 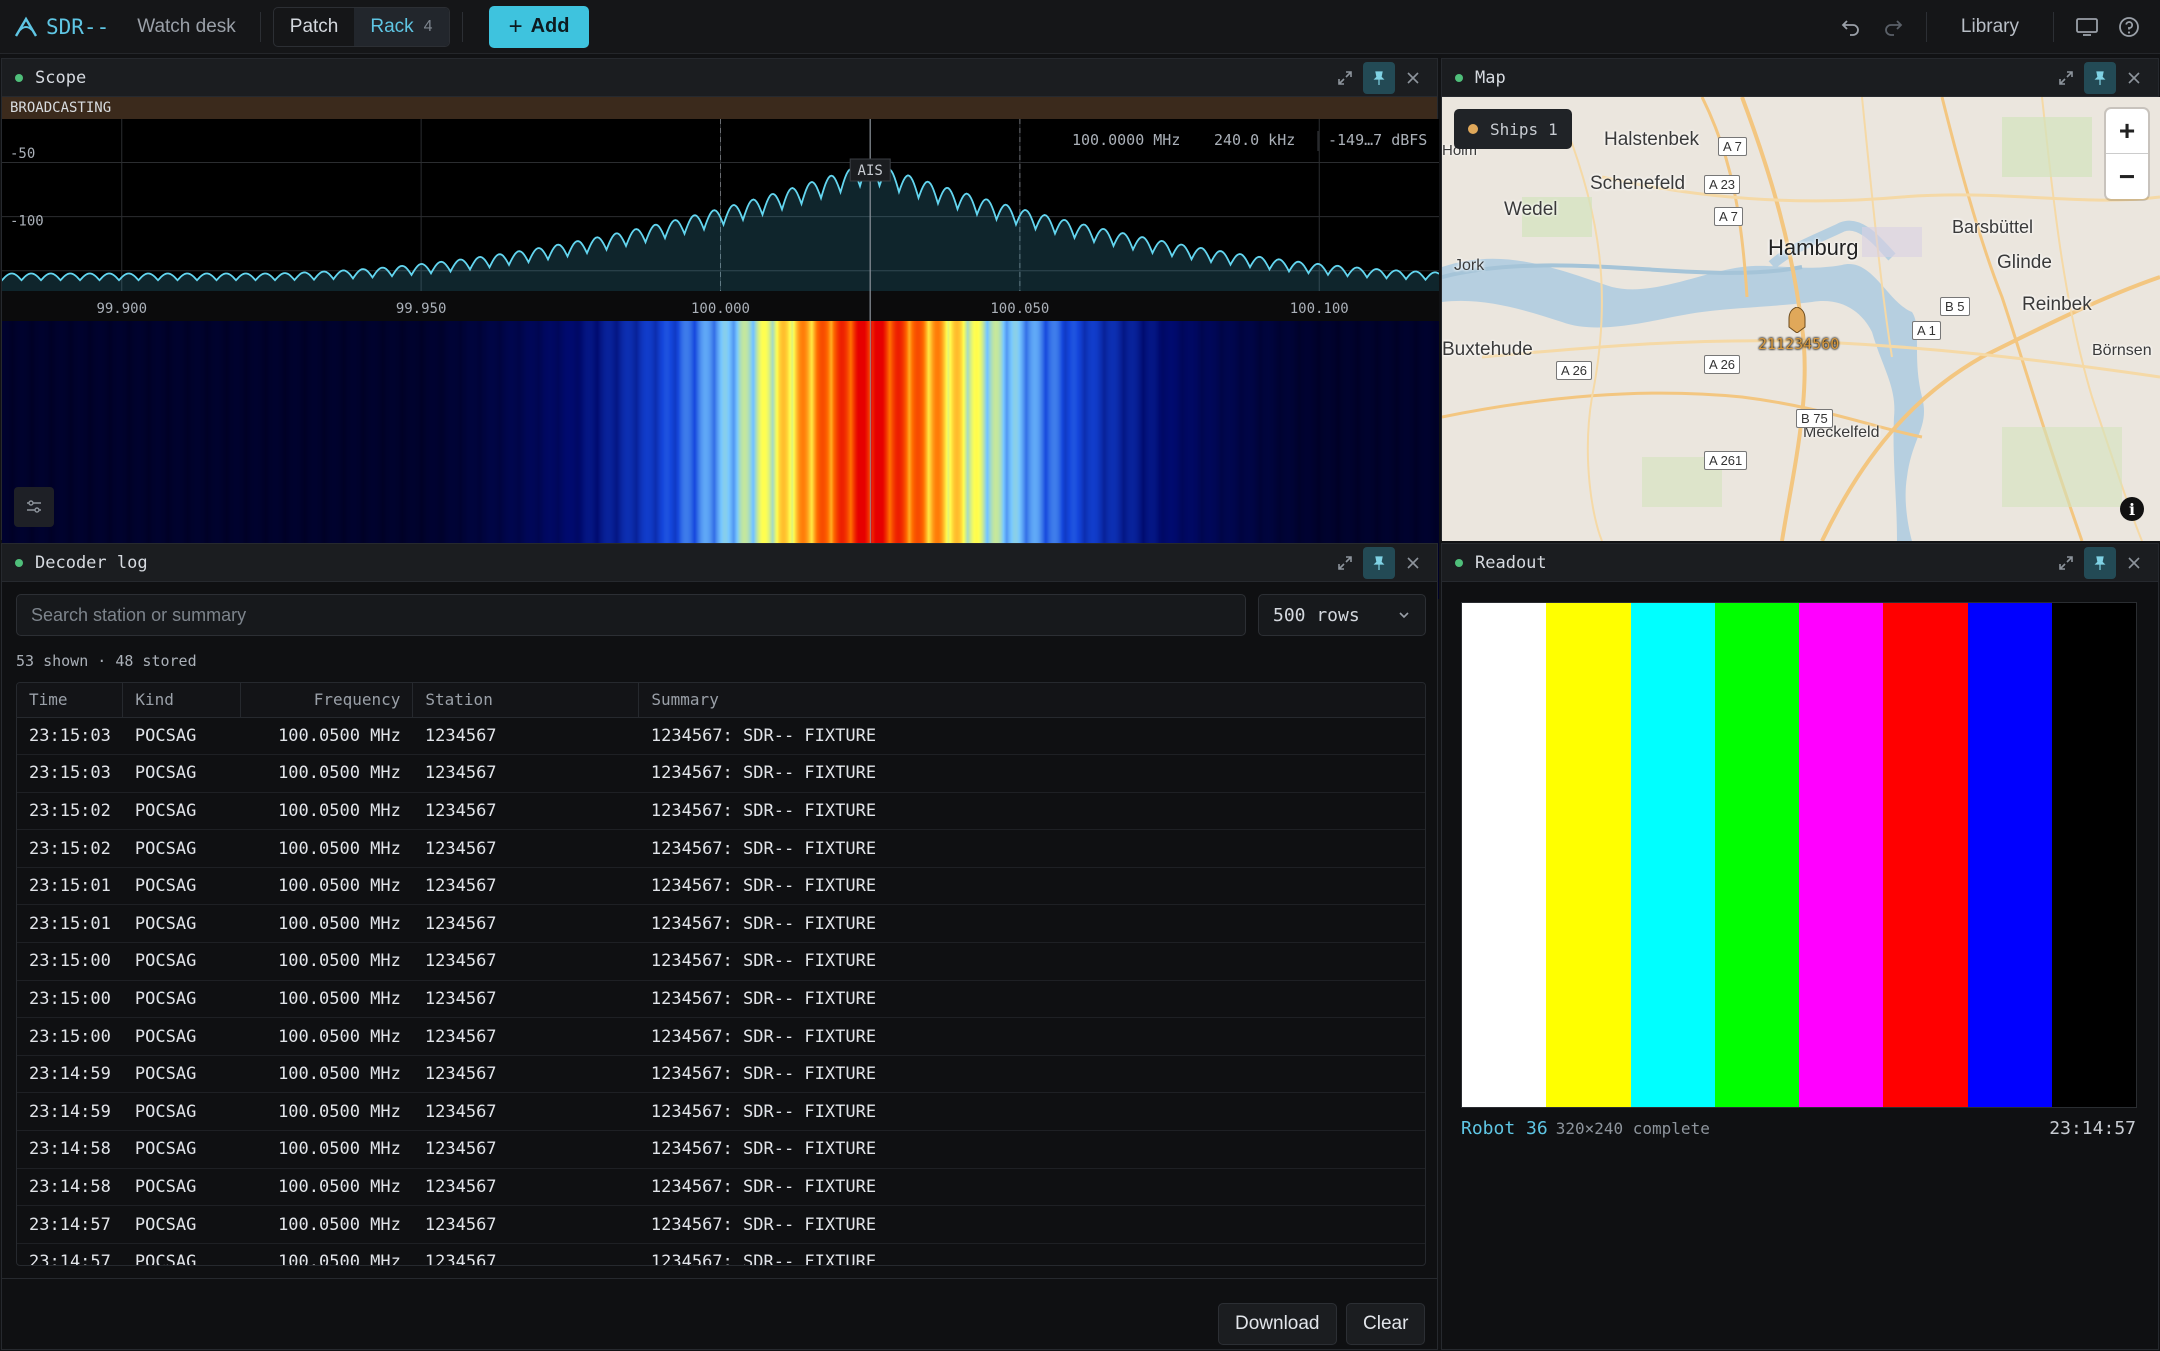 I want to click on zoom-in-button: +, so click(x=2127, y=131).